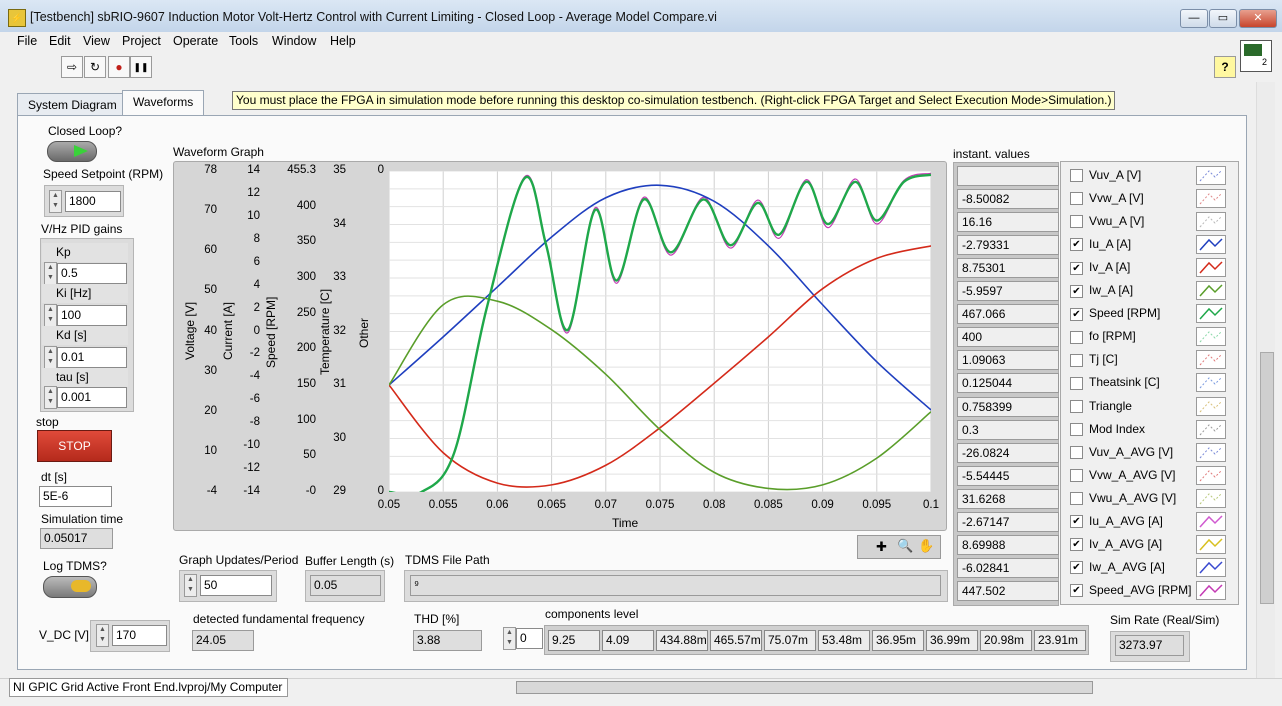 This screenshot has width=1282, height=706. Describe the element at coordinates (27, 41) in the screenshot. I see `menu-file: File` at that location.